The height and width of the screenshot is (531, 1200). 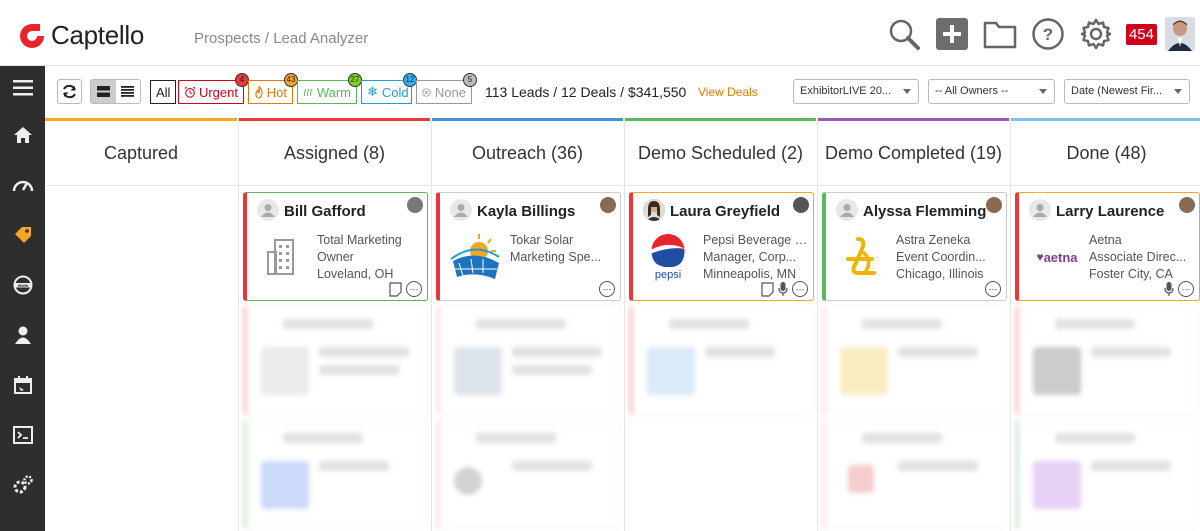 I want to click on heart-icon: ♥, so click(x=1040, y=257).